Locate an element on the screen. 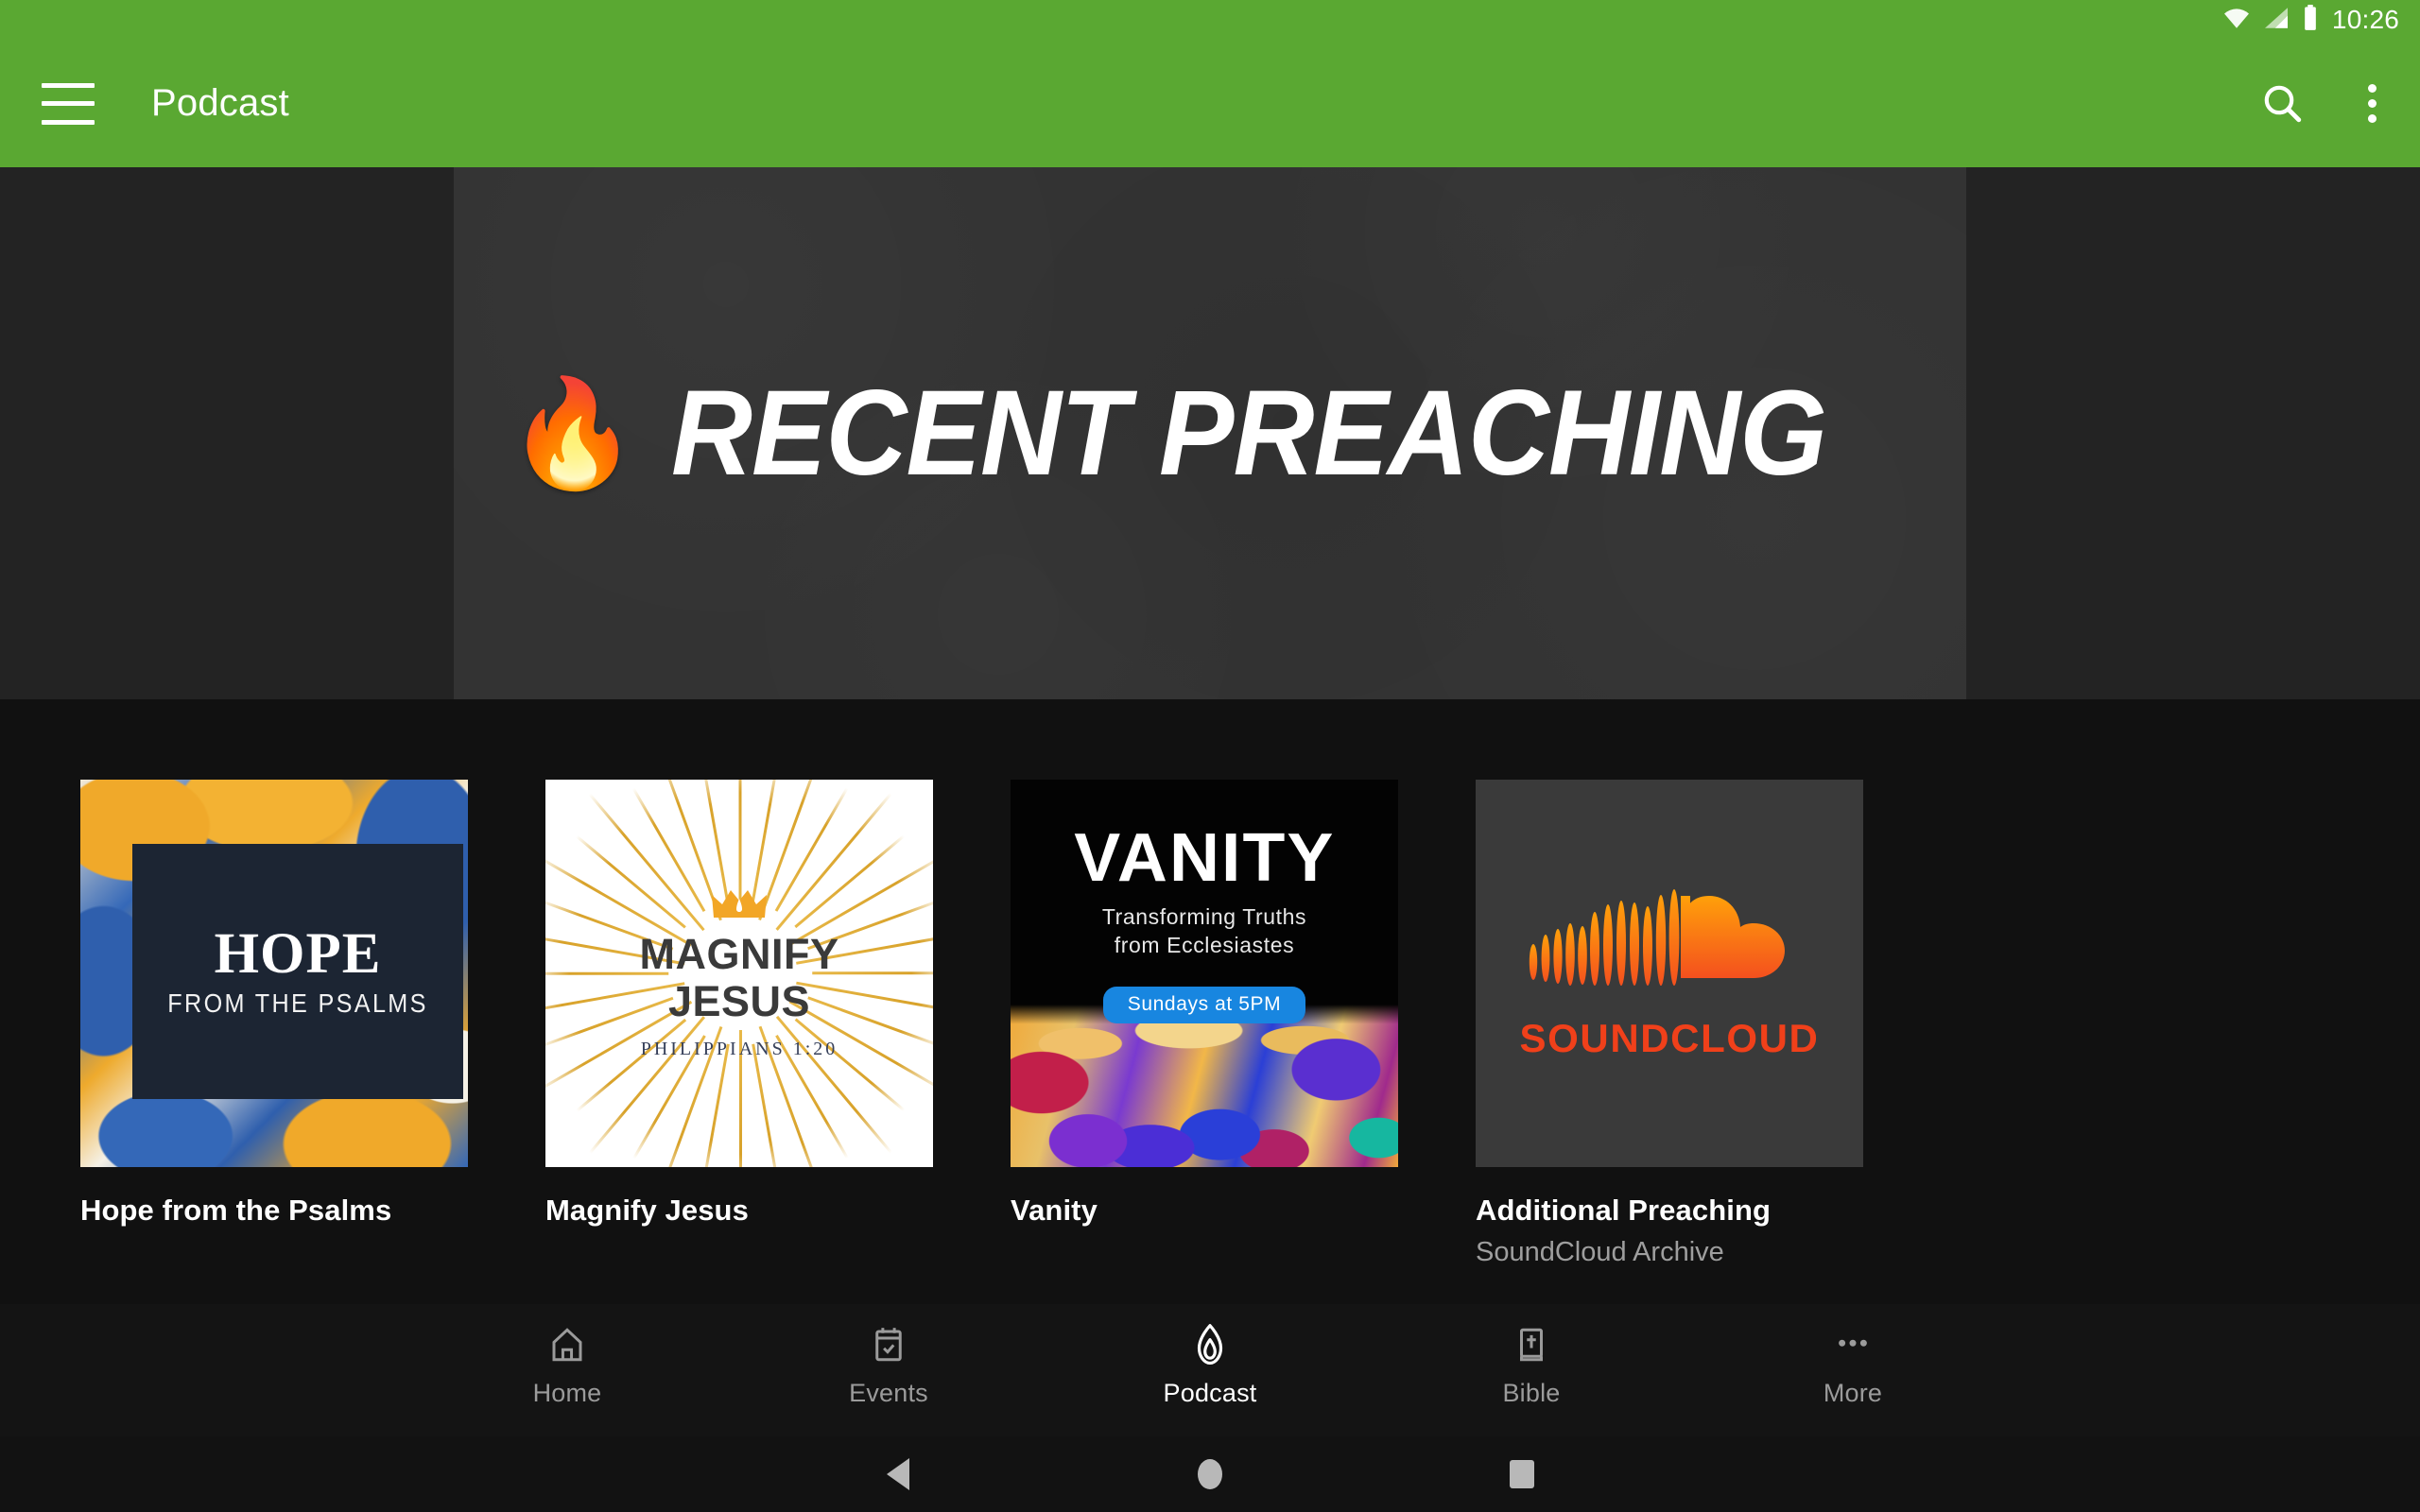  magnify-jesus-artwork: MAGNIFY JESUS PHILIPPIANS 1:20 is located at coordinates (739, 973).